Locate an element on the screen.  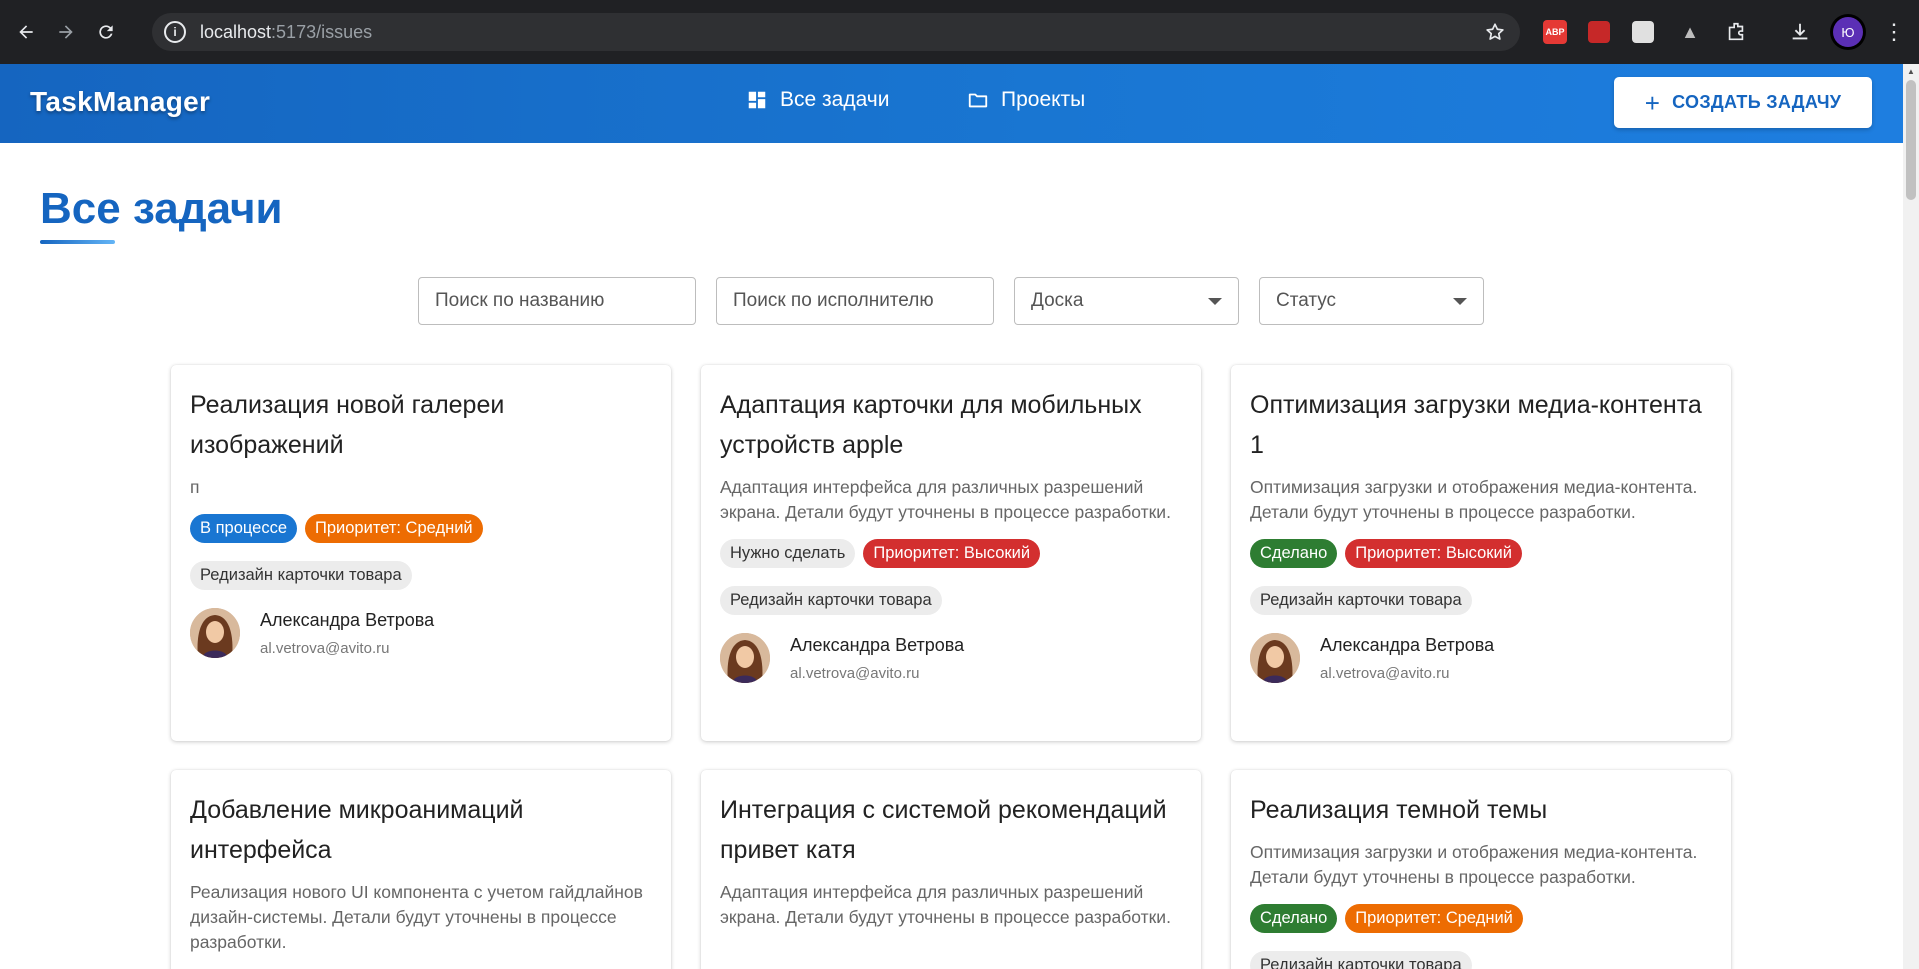
issue-chips: Сделано Приоритет: Средний is located at coordinates (1481, 918).